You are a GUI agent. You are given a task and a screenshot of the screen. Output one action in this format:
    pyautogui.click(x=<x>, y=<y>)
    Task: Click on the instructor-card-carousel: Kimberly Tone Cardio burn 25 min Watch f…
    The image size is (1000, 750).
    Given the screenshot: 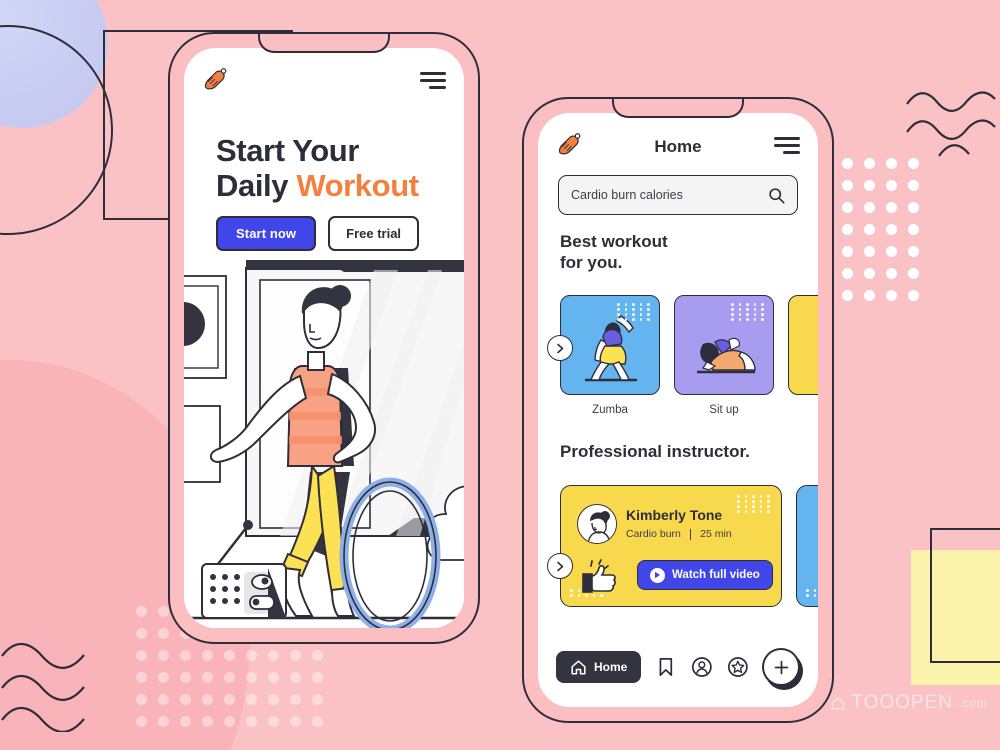 What is the action you would take?
    pyautogui.click(x=689, y=546)
    